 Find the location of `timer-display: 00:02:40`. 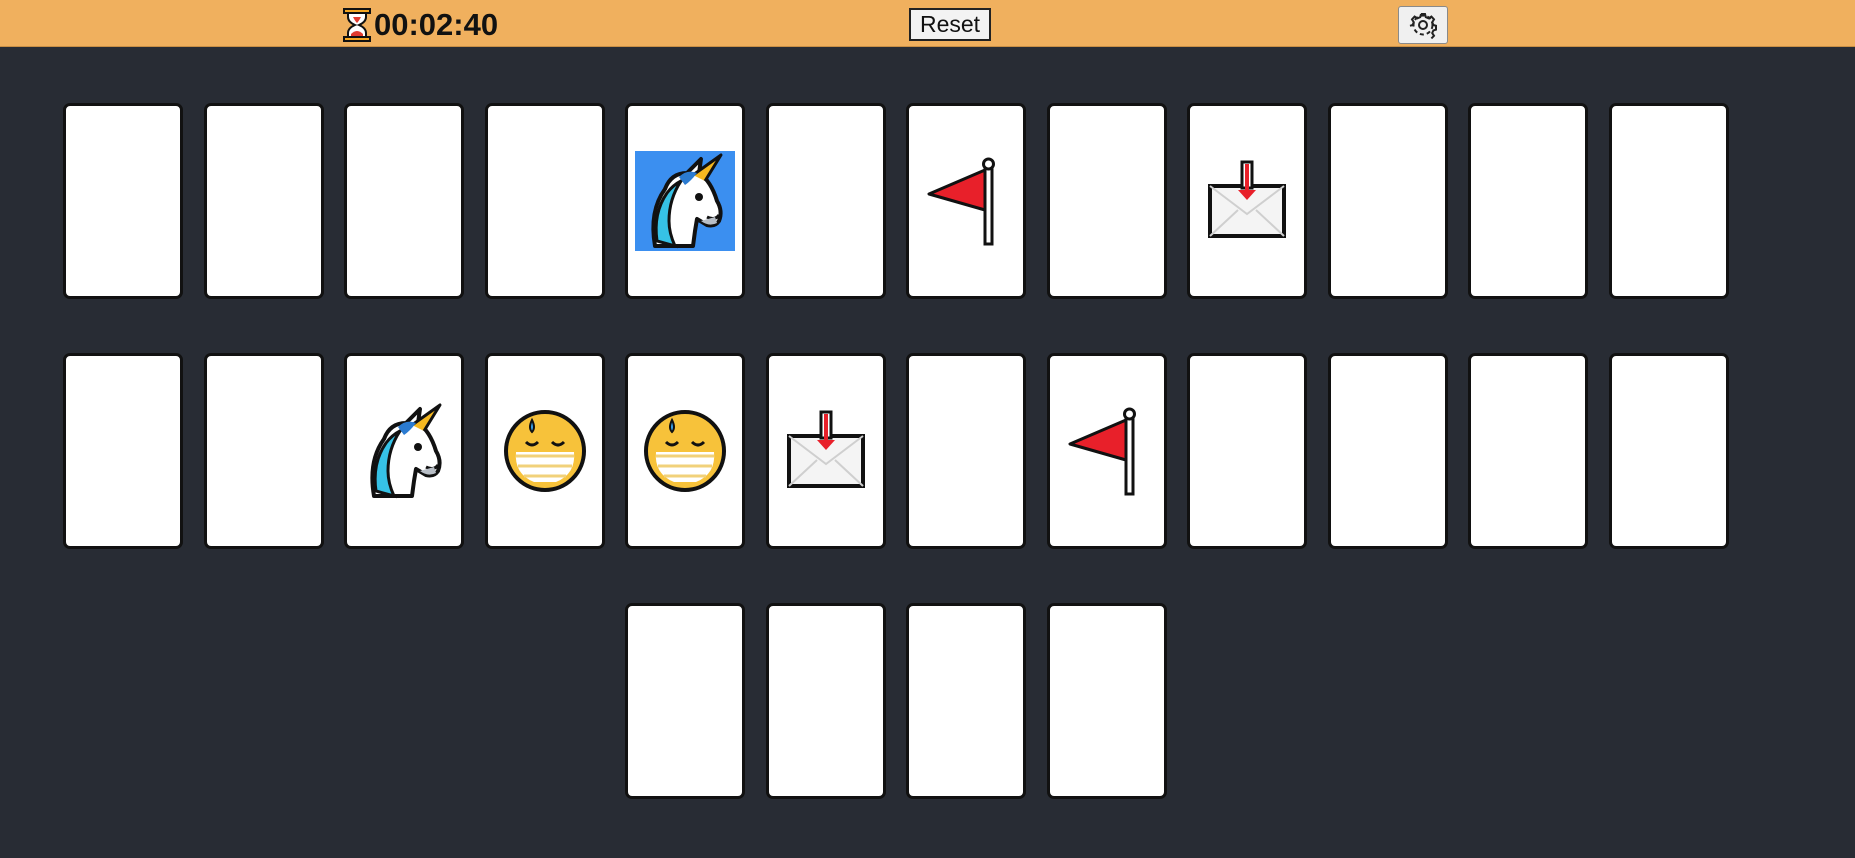

timer-display: 00:02:40 is located at coordinates (436, 24).